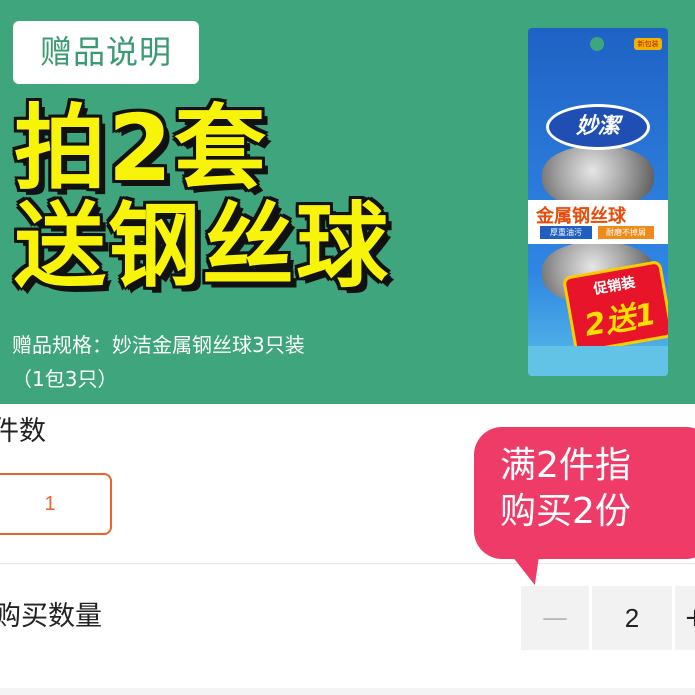 The image size is (695, 695). What do you see at coordinates (23, 431) in the screenshot?
I see `quantity-label: 件数` at bounding box center [23, 431].